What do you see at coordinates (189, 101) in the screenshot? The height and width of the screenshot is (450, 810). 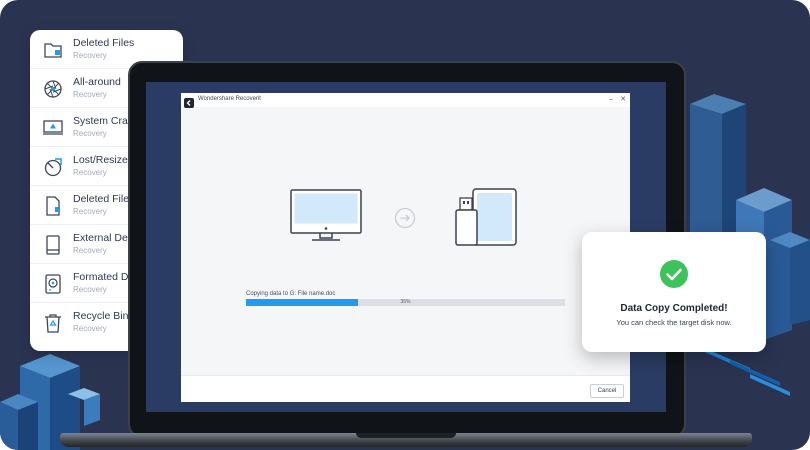 I see `recoverit-logo-icon` at bounding box center [189, 101].